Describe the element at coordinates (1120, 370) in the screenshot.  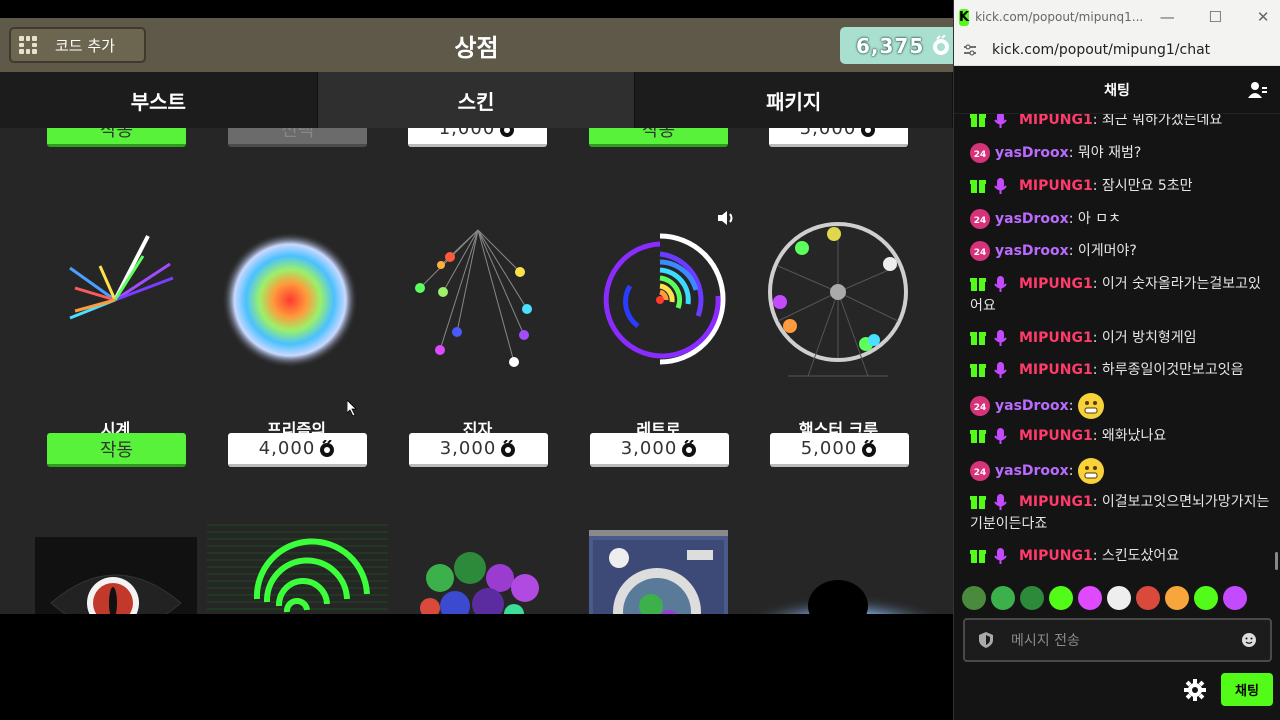
I see `chat-message: MIPUNG1: 하루종일이것만보고잇음` at that location.